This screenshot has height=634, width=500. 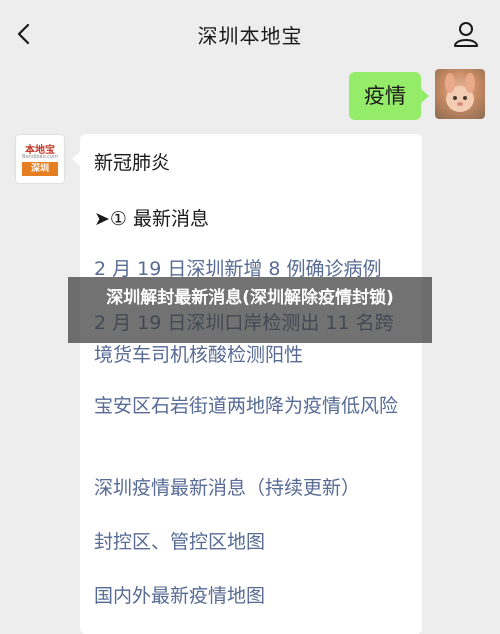 What do you see at coordinates (253, 488) in the screenshot?
I see `news-link: 深圳疫情最新消息（持续更新）` at bounding box center [253, 488].